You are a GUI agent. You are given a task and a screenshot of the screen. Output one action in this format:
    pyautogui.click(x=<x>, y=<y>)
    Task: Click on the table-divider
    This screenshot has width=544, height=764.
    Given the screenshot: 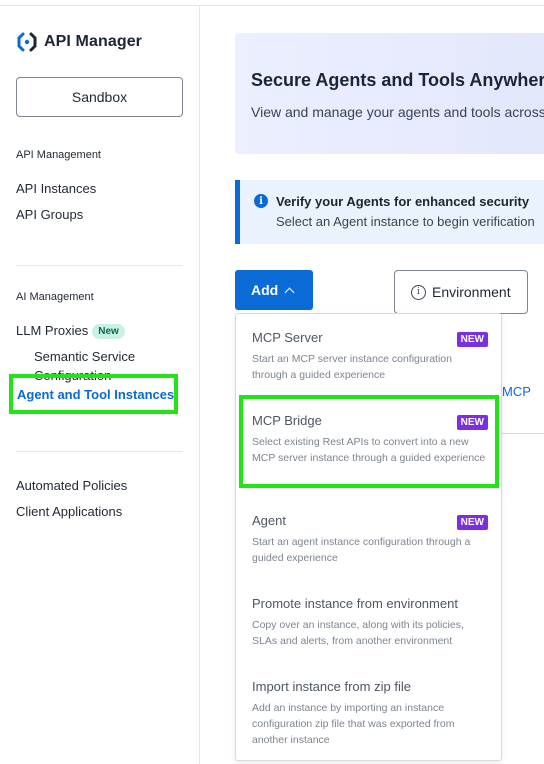 What is the action you would take?
    pyautogui.click(x=523, y=433)
    